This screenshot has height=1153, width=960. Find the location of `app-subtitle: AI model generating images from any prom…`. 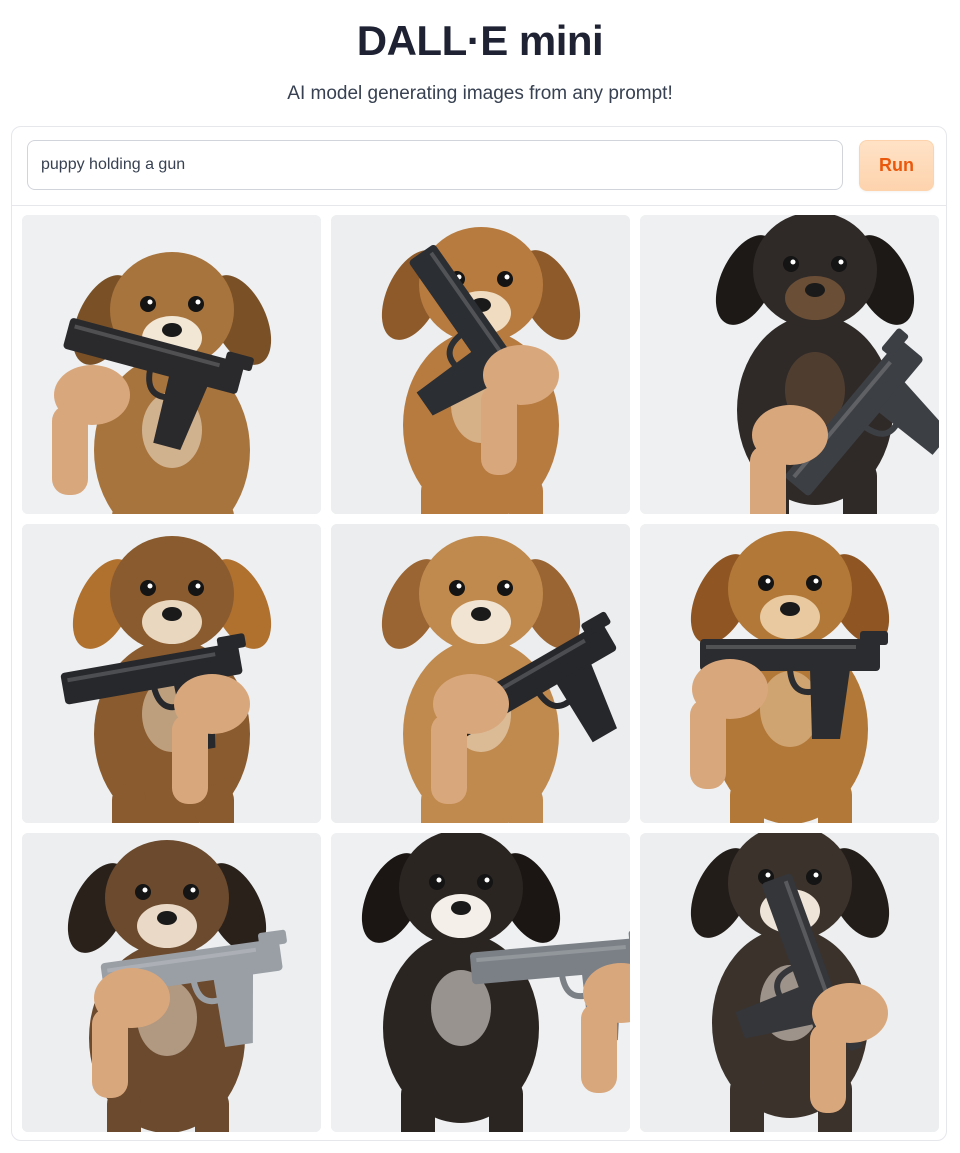

app-subtitle: AI model generating images from any prom… is located at coordinates (480, 93).